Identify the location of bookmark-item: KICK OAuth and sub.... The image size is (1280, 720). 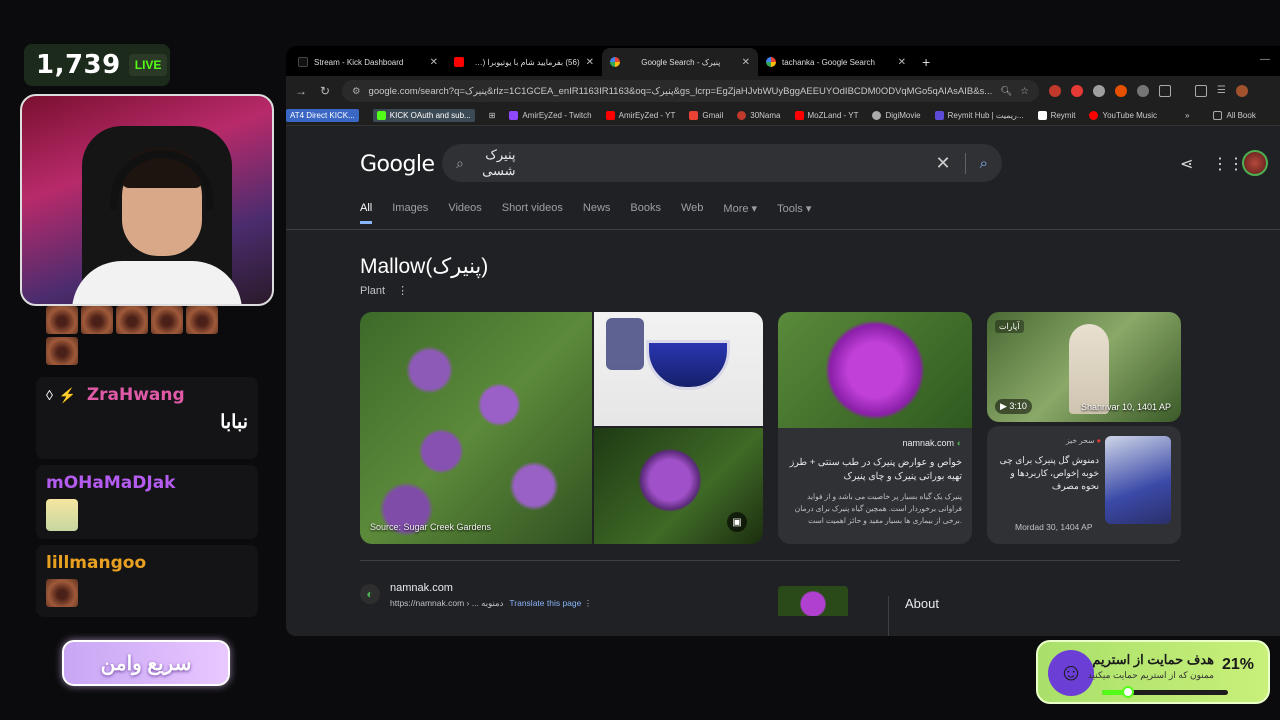
(423, 115).